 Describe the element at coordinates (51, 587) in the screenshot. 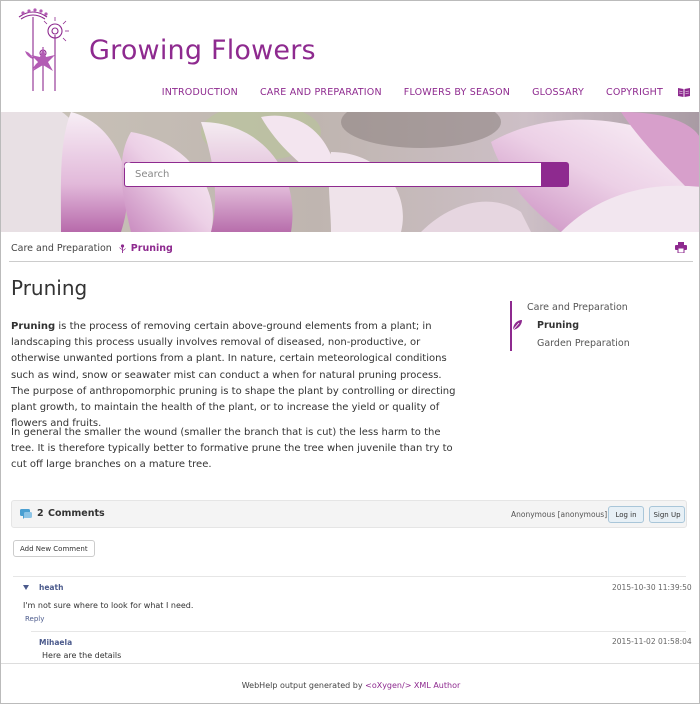

I see `comment-author: heath` at that location.